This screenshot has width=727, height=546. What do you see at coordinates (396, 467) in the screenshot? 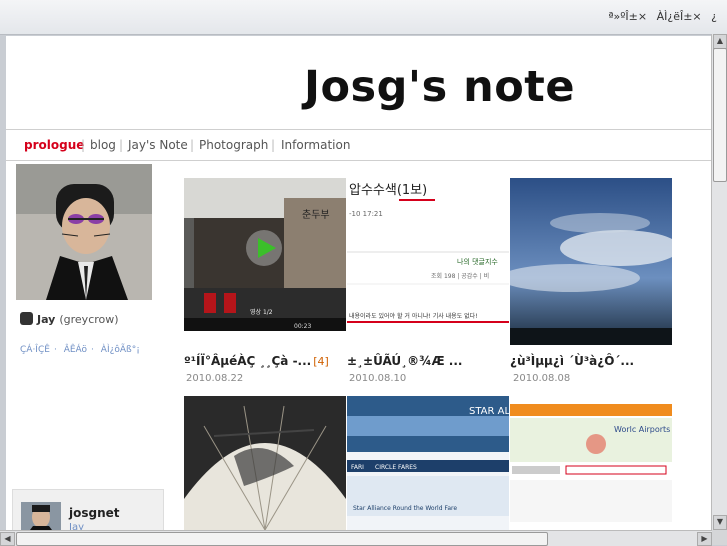
I see `svg-text: CIRCLE FARES` at bounding box center [396, 467].